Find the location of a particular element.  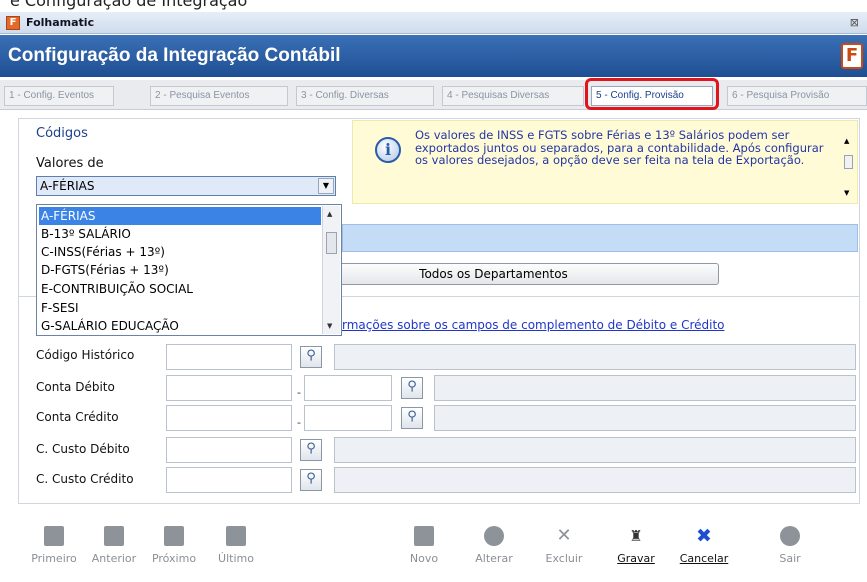

dropdown-scrollbar: ▲ ▼ is located at coordinates (331, 270).